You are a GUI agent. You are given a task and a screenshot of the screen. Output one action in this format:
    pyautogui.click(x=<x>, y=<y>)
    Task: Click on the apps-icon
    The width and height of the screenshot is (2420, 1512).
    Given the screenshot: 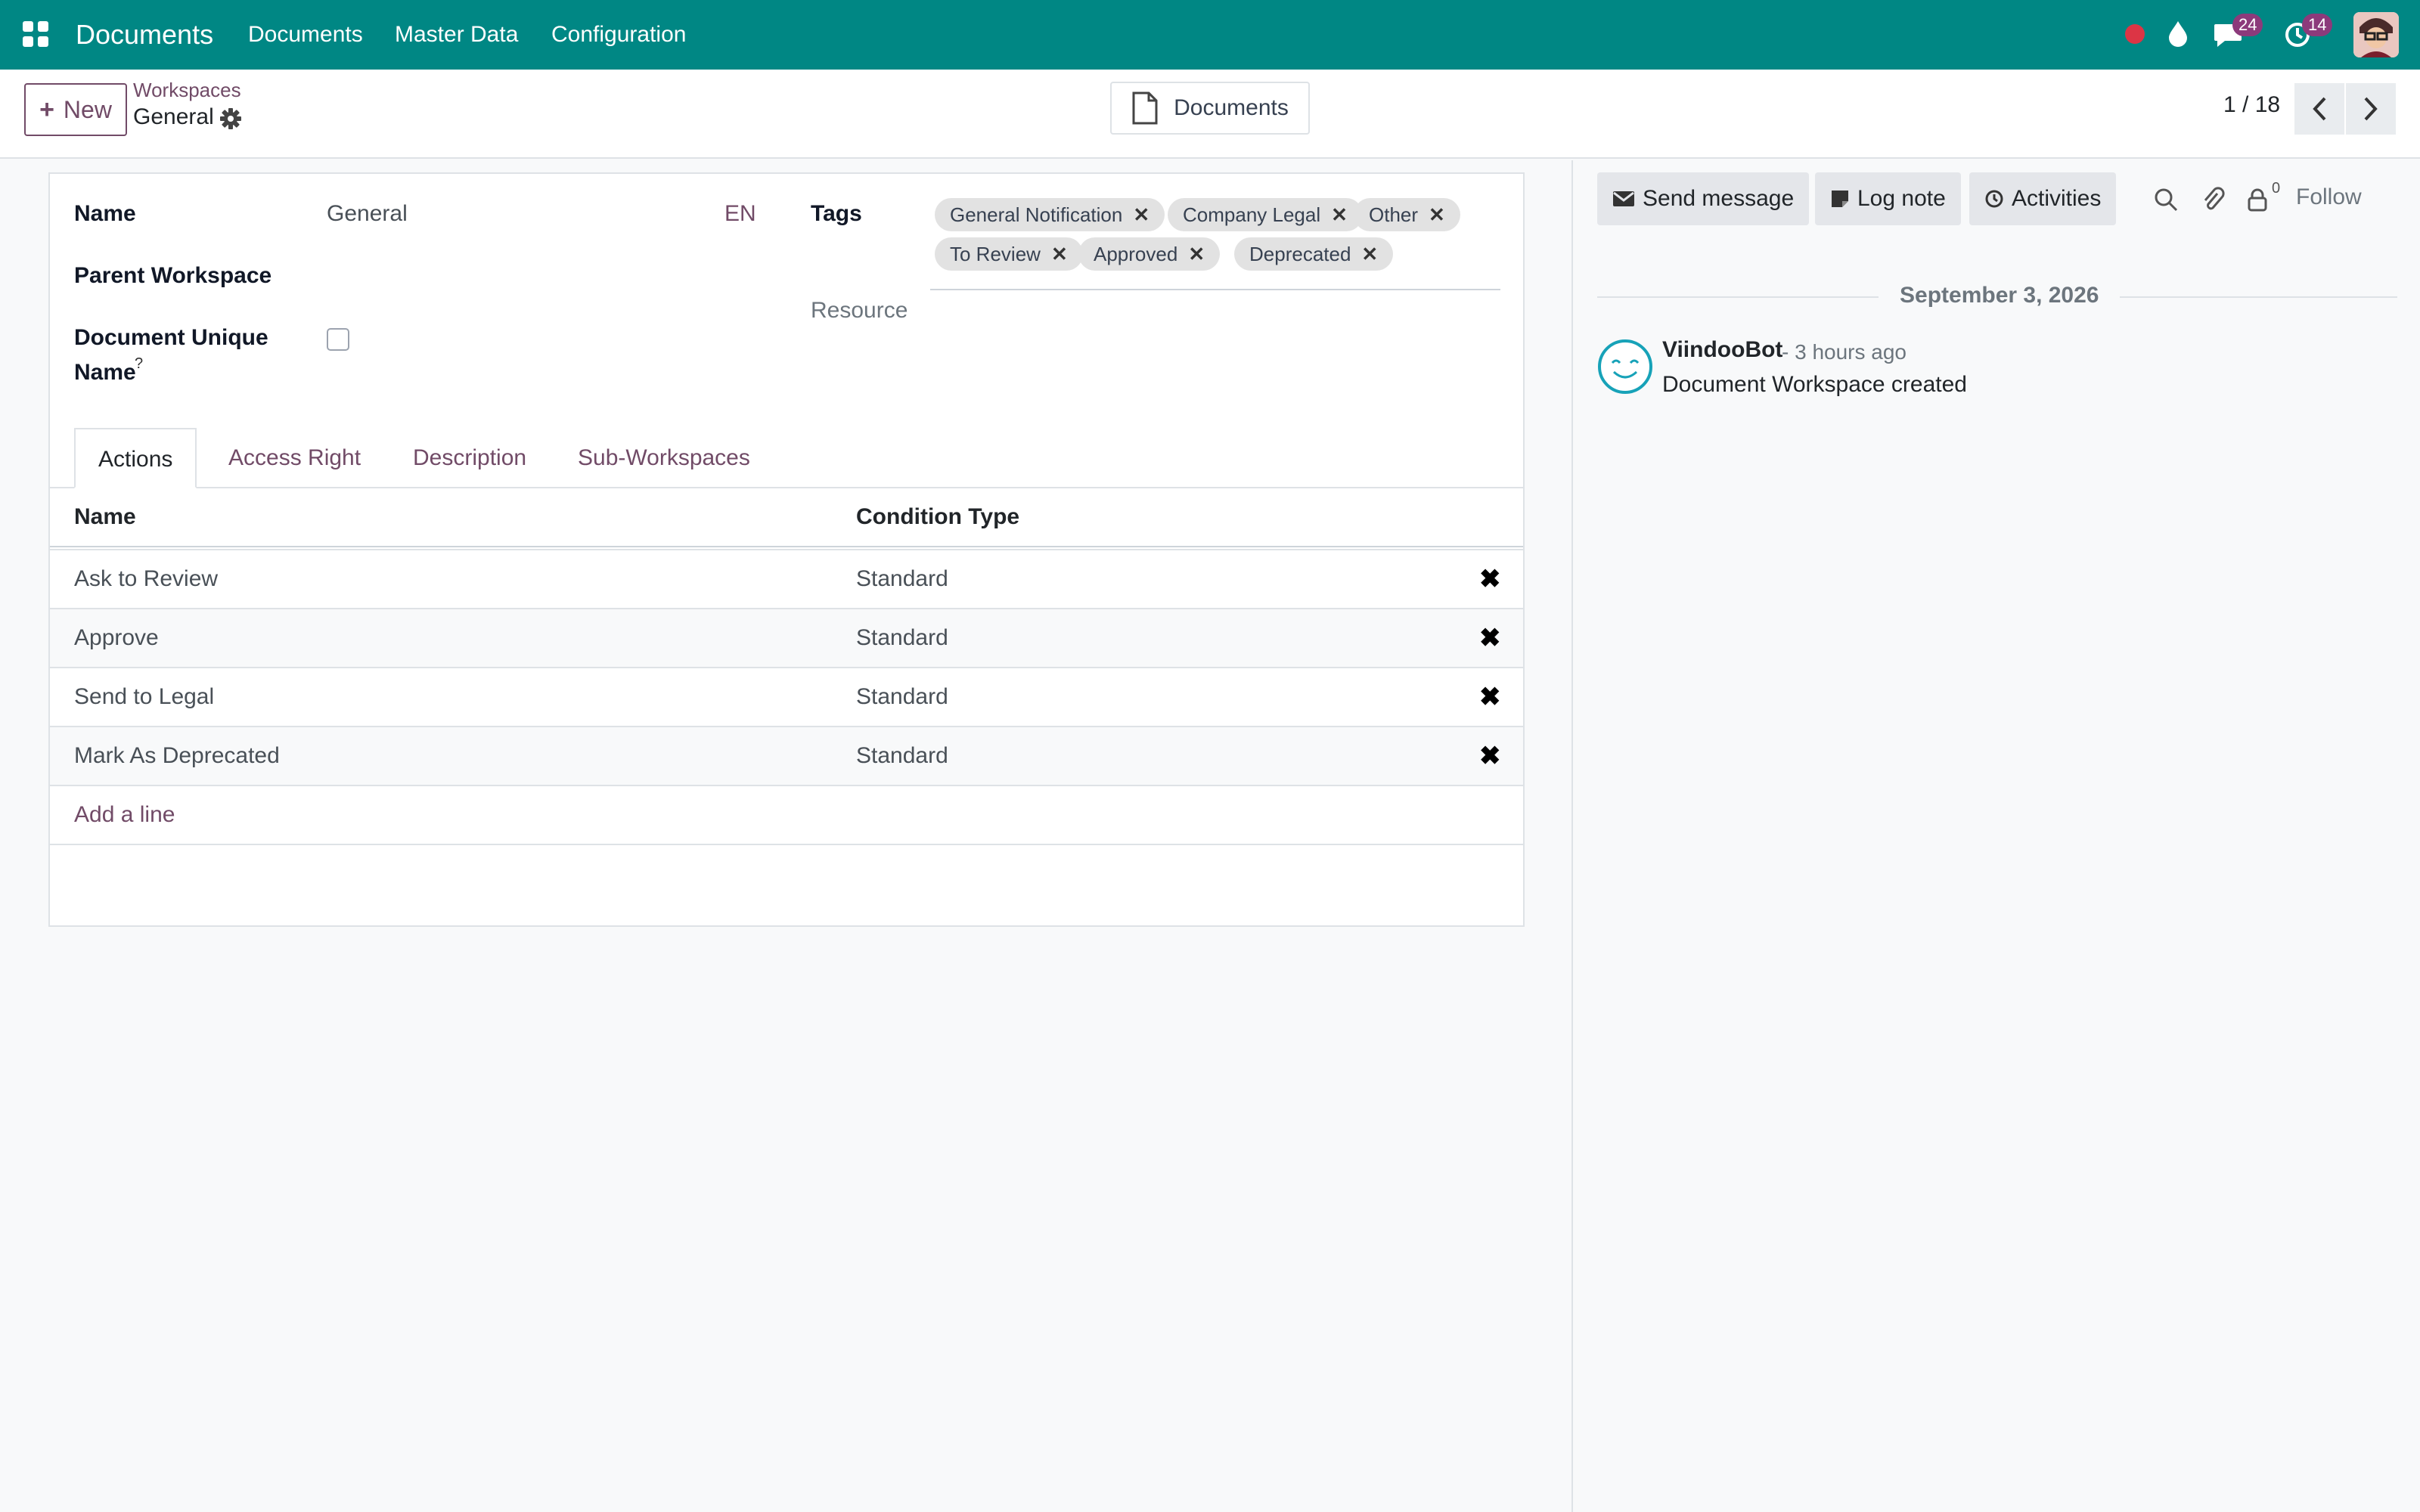 What is the action you would take?
    pyautogui.click(x=35, y=34)
    